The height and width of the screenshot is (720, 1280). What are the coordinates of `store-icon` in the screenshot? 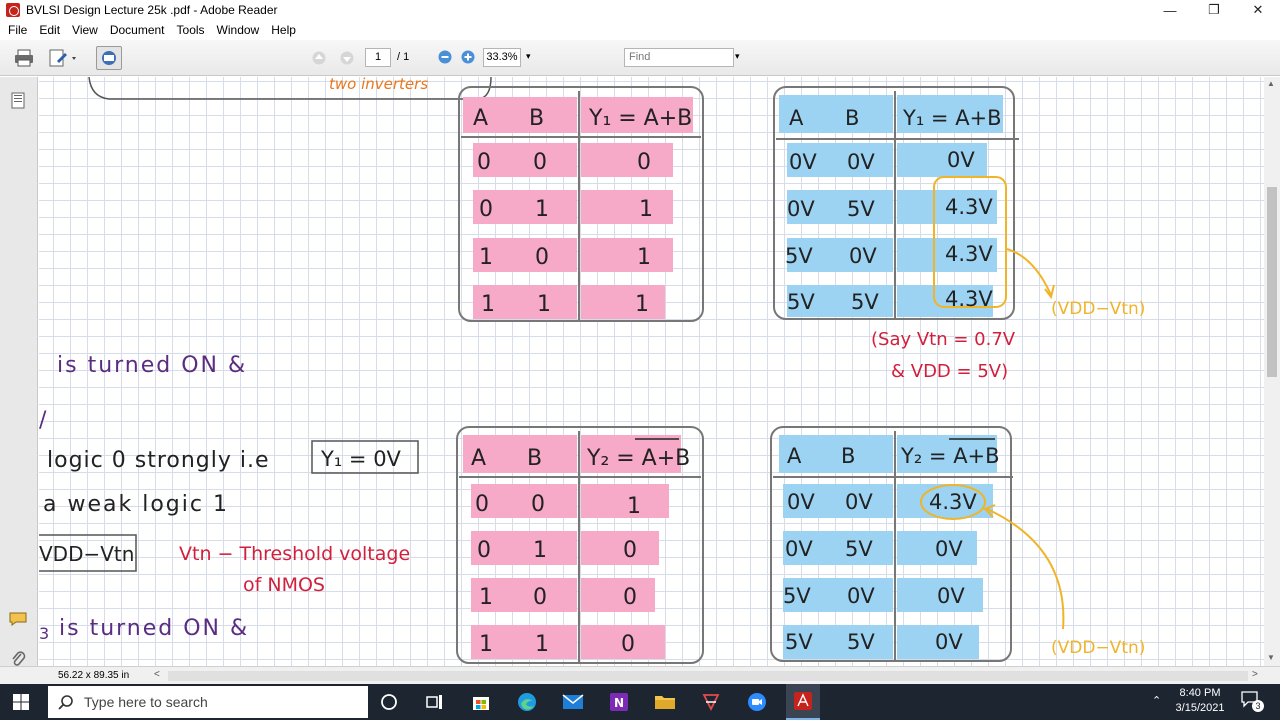 It's located at (481, 702).